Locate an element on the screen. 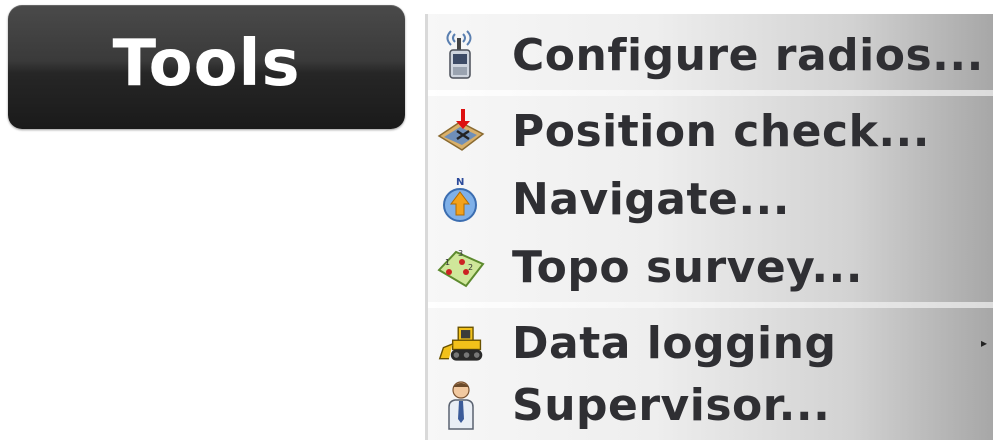 The height and width of the screenshot is (440, 993). svg-text: N is located at coordinates (460, 182).